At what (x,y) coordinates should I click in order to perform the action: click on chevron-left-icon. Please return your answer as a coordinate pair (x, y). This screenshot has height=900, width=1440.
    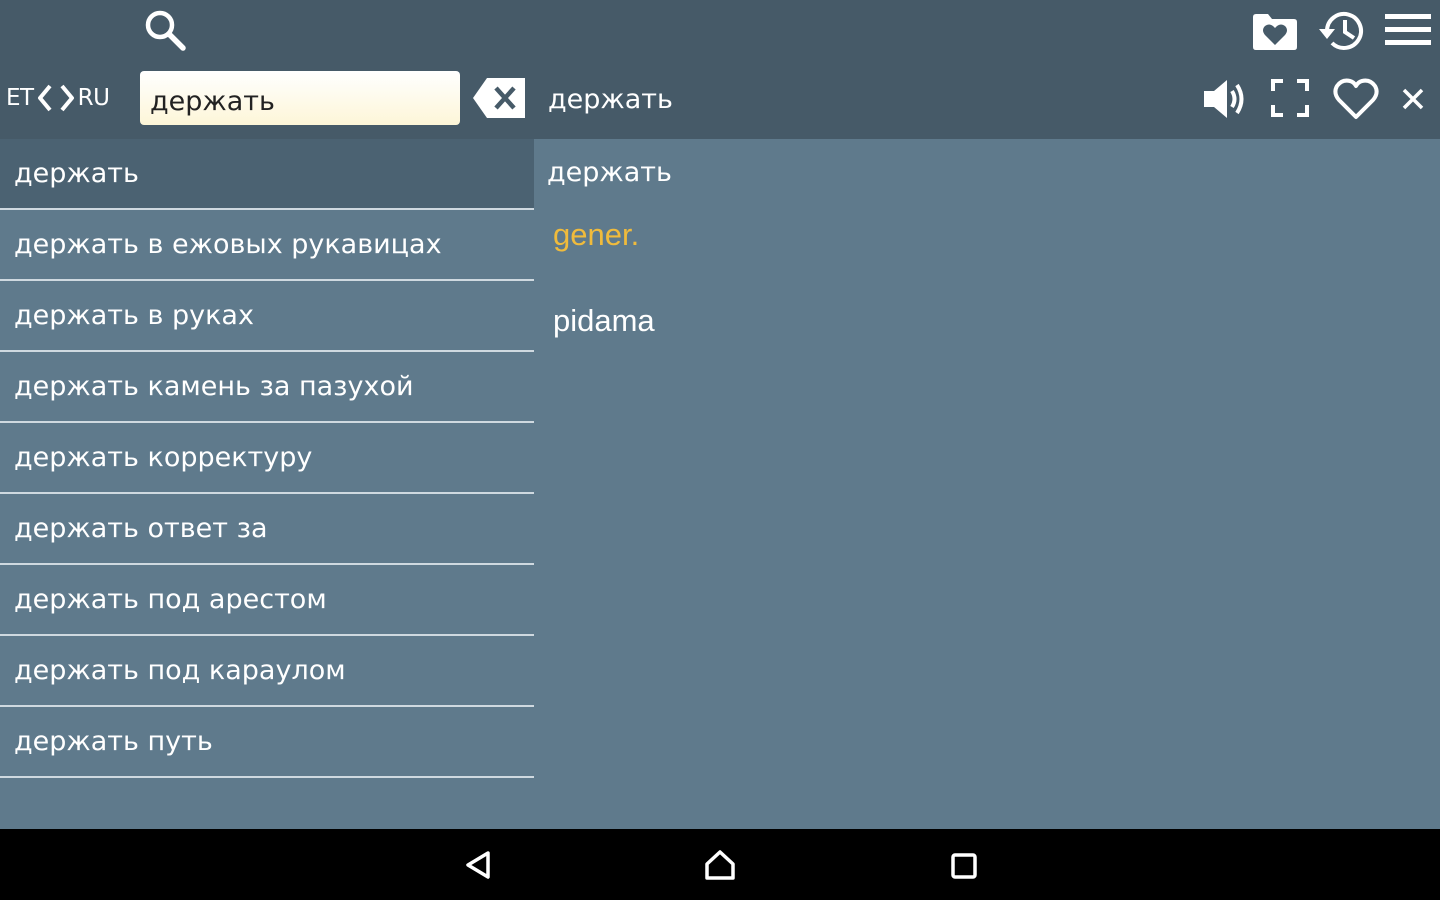
    Looking at the image, I should click on (45, 98).